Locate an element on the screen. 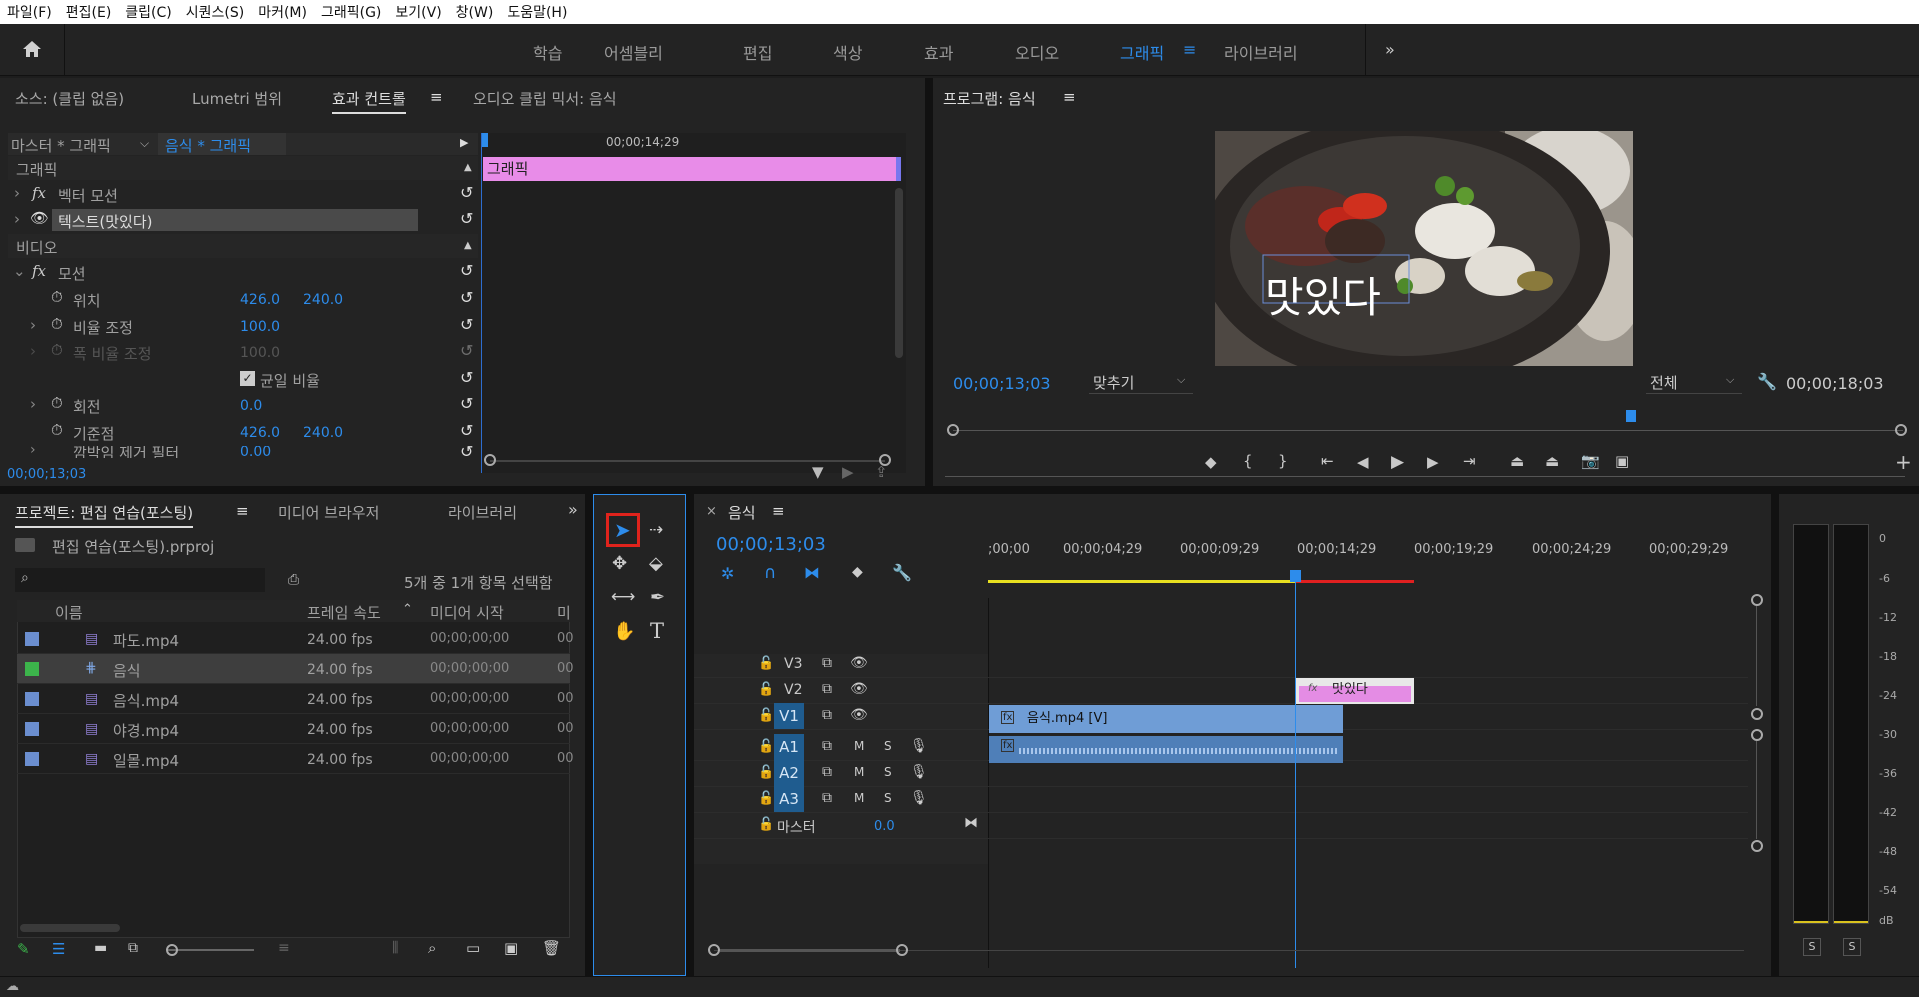  track-label-a3: A3 is located at coordinates (789, 799).